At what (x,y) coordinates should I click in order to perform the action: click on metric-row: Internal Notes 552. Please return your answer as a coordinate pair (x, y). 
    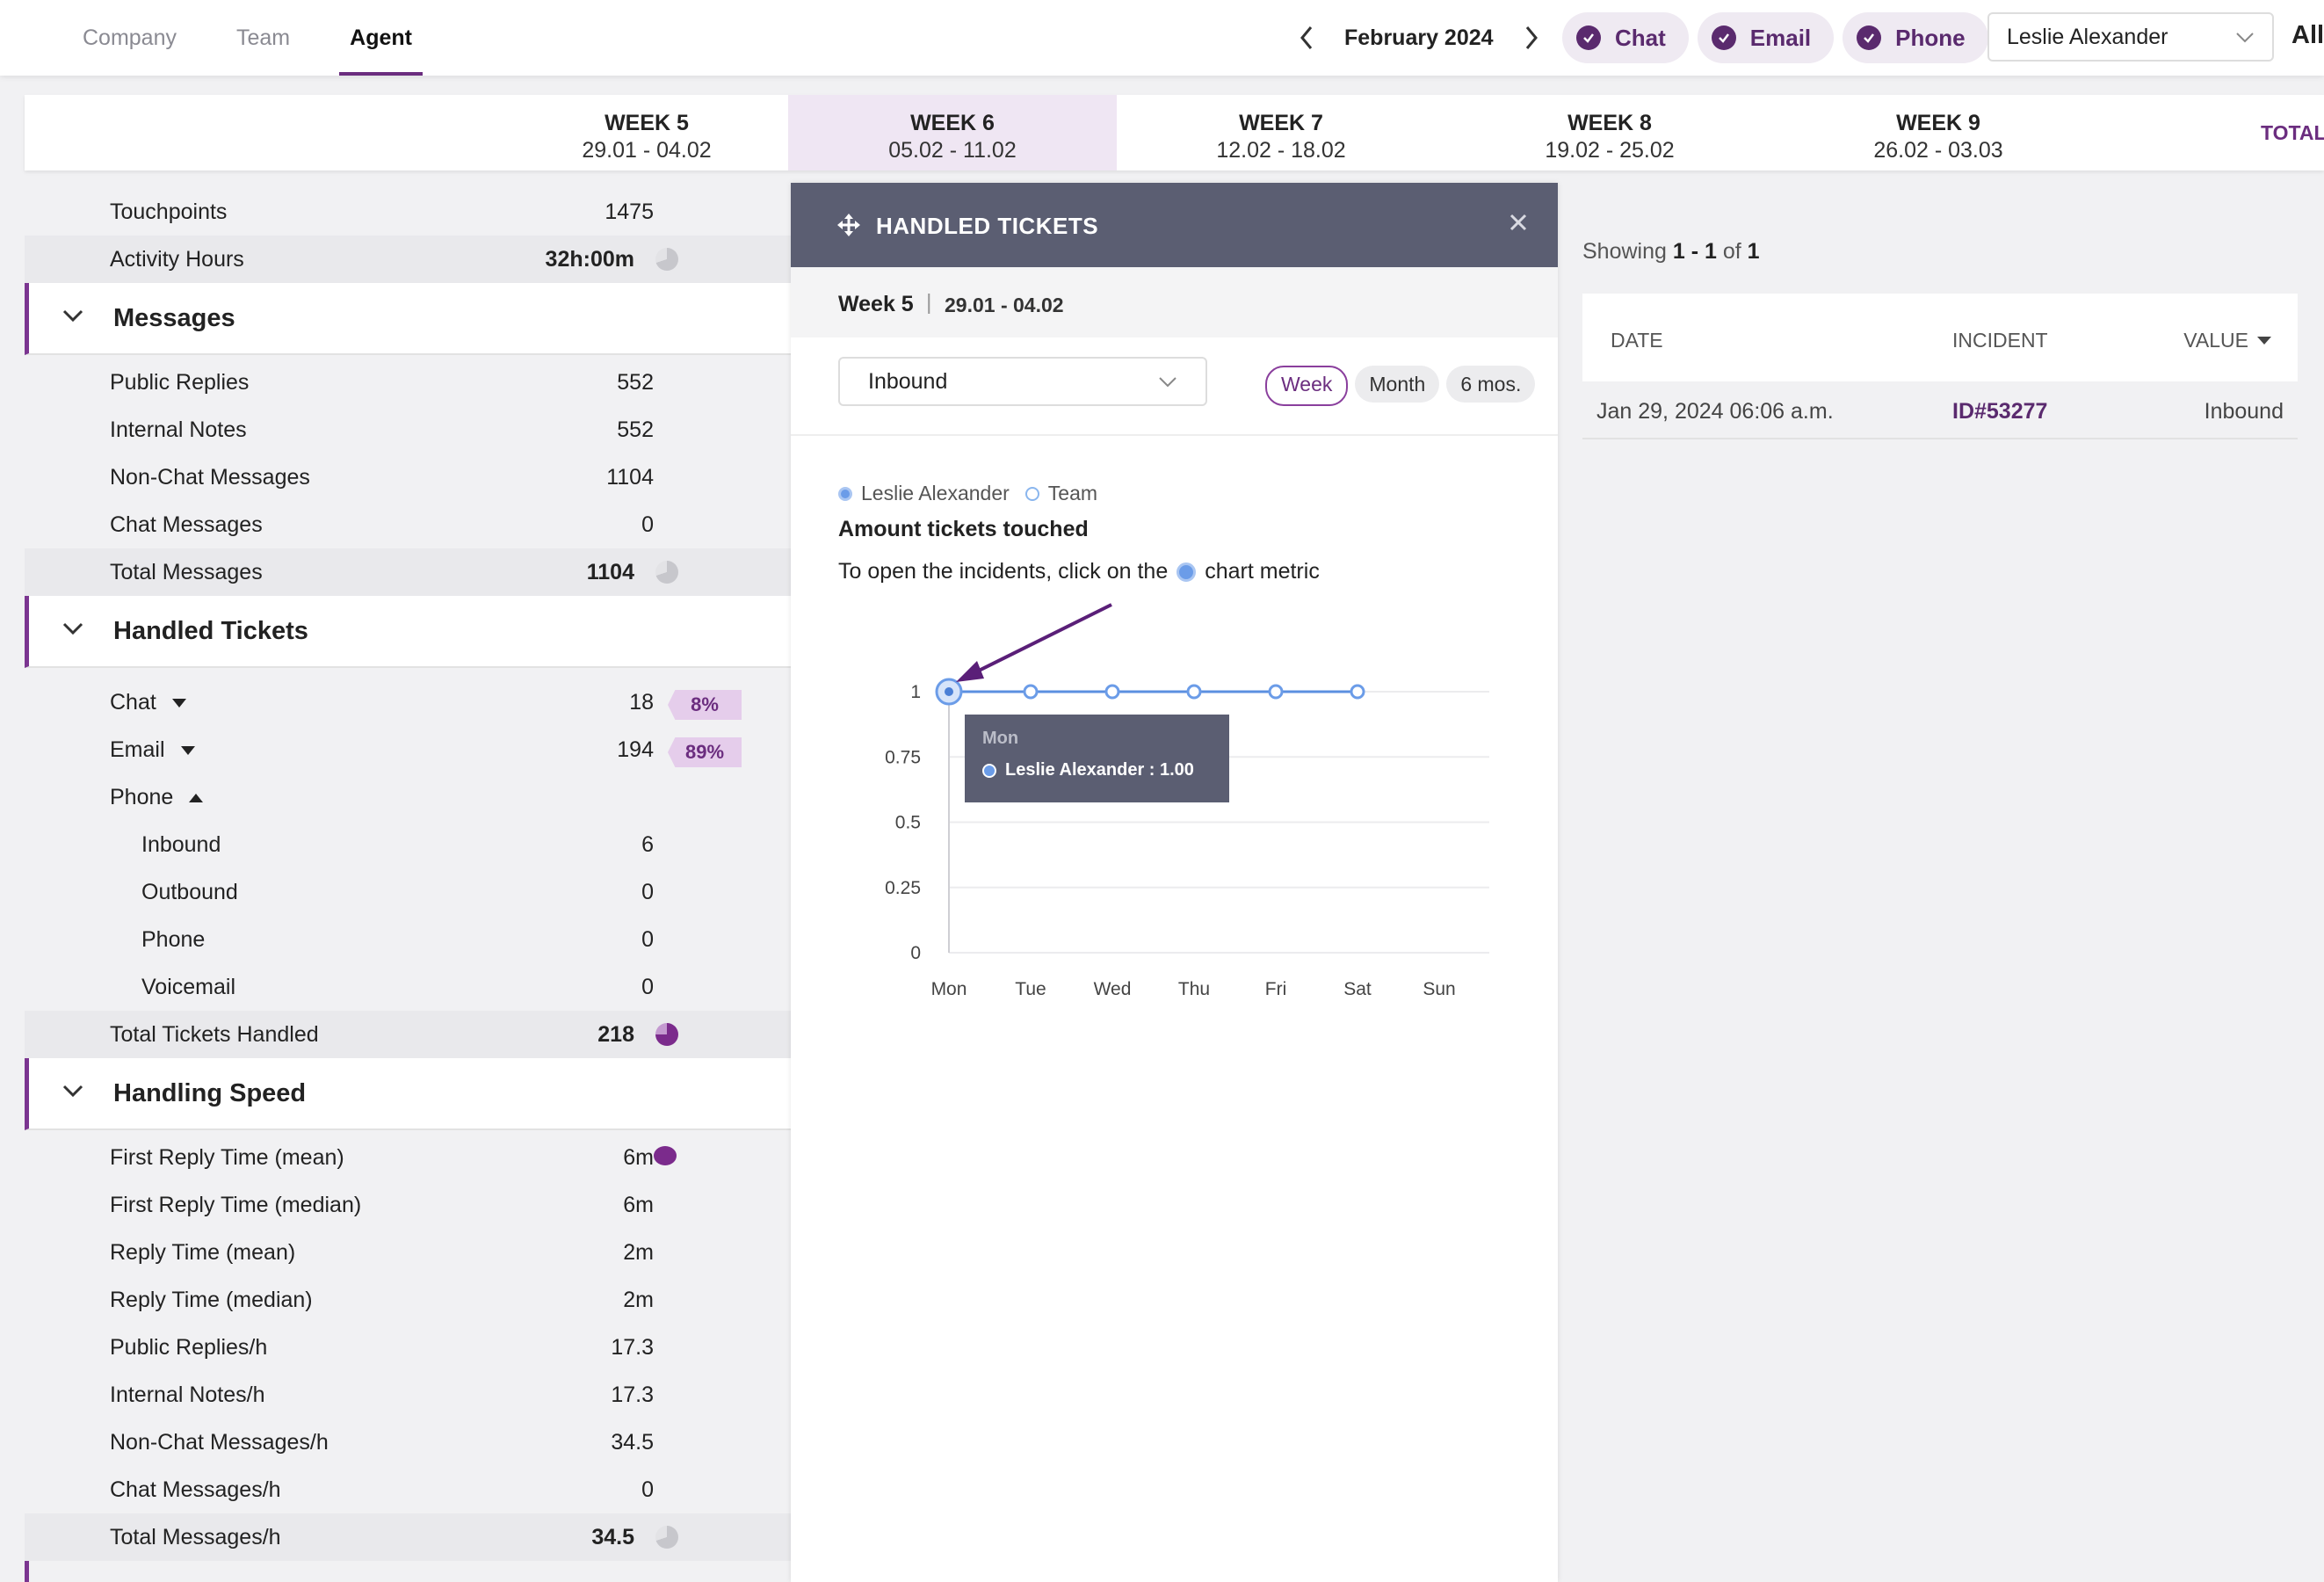
    Looking at the image, I should click on (408, 430).